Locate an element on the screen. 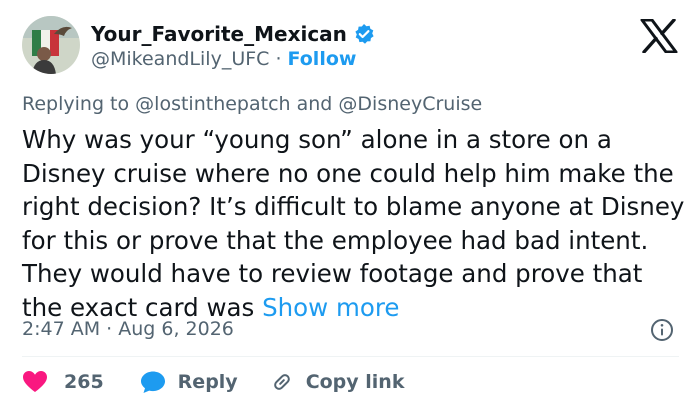  author-name-row: Your_Favorite_Mexican is located at coordinates (233, 34).